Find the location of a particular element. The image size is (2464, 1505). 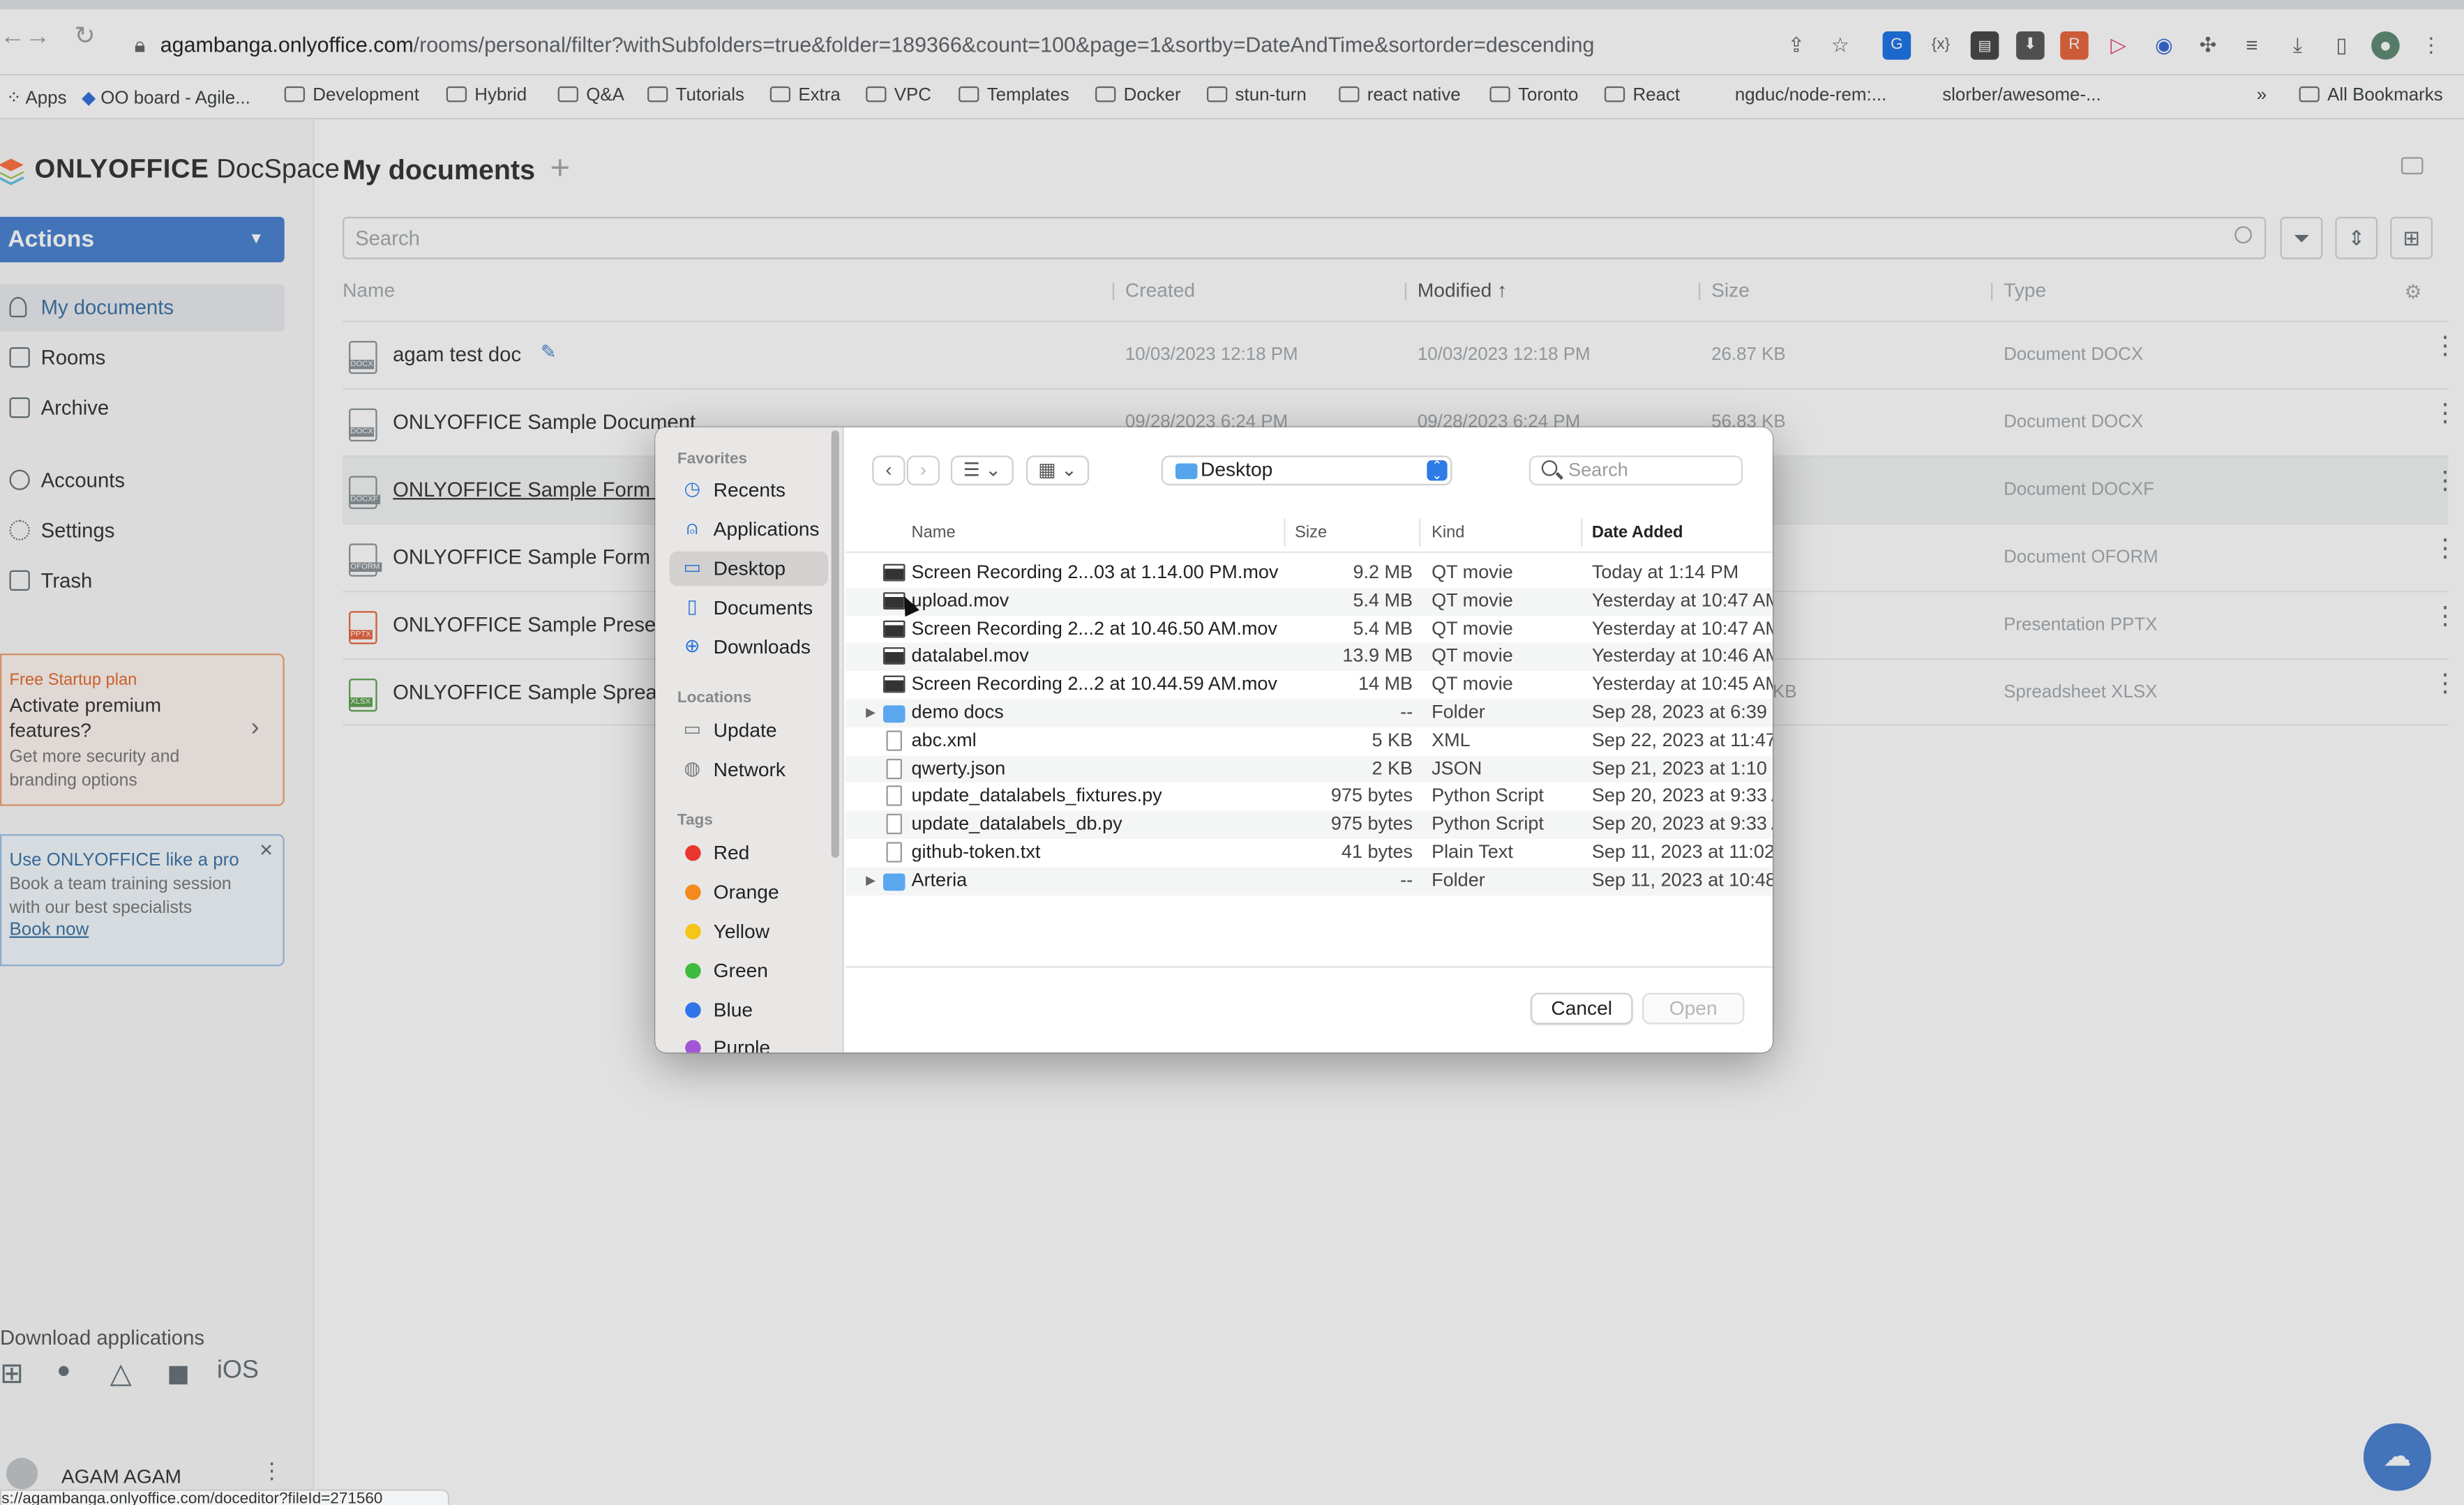

column-size: Size is located at coordinates (1311, 533).